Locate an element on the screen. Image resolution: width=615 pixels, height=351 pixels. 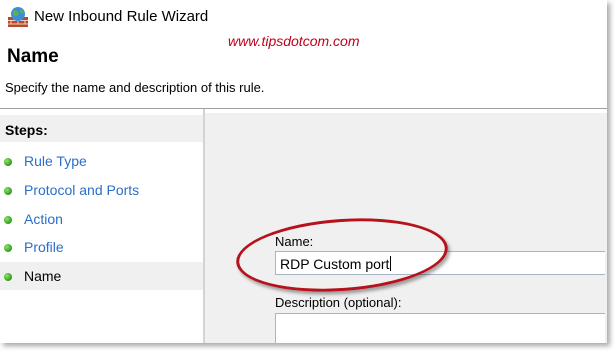
name-label: Name: is located at coordinates (294, 241).